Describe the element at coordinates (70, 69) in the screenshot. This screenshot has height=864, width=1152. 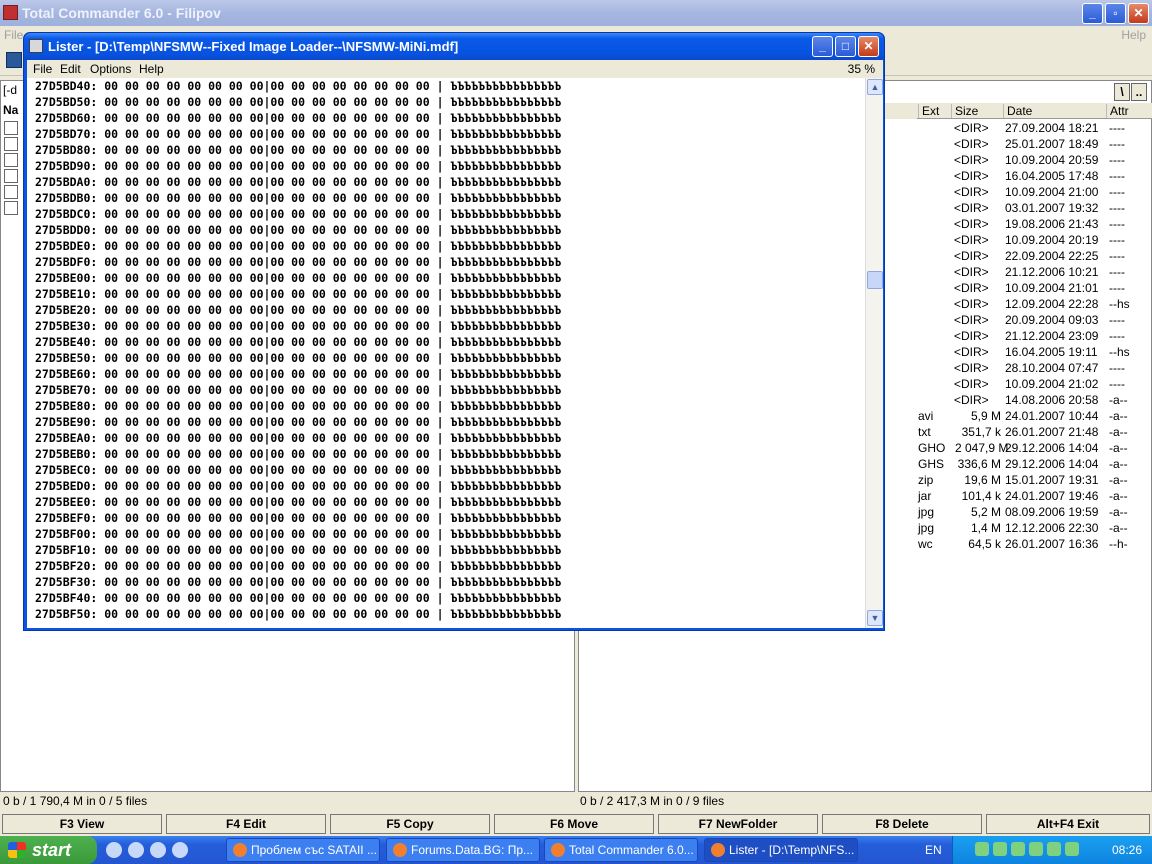
I see `lister-menu-edit: Edit` at that location.